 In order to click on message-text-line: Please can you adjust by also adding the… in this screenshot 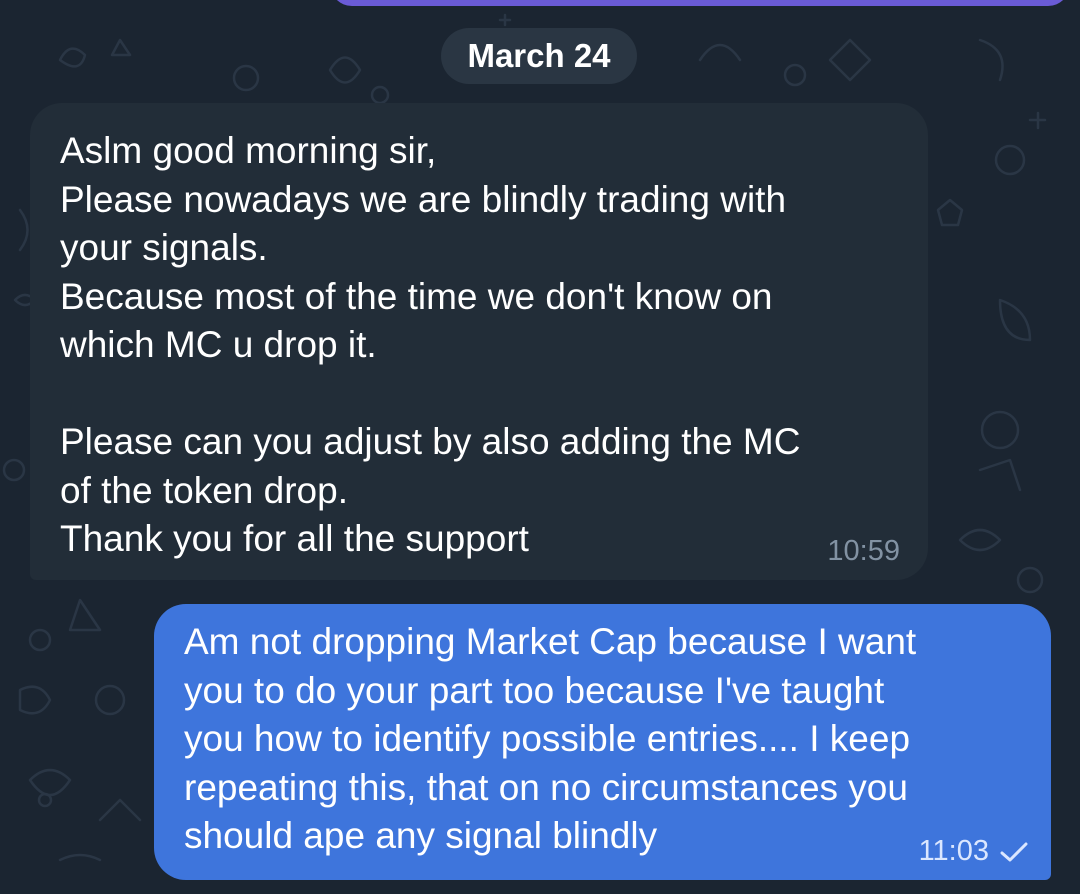, I will do `click(430, 441)`.